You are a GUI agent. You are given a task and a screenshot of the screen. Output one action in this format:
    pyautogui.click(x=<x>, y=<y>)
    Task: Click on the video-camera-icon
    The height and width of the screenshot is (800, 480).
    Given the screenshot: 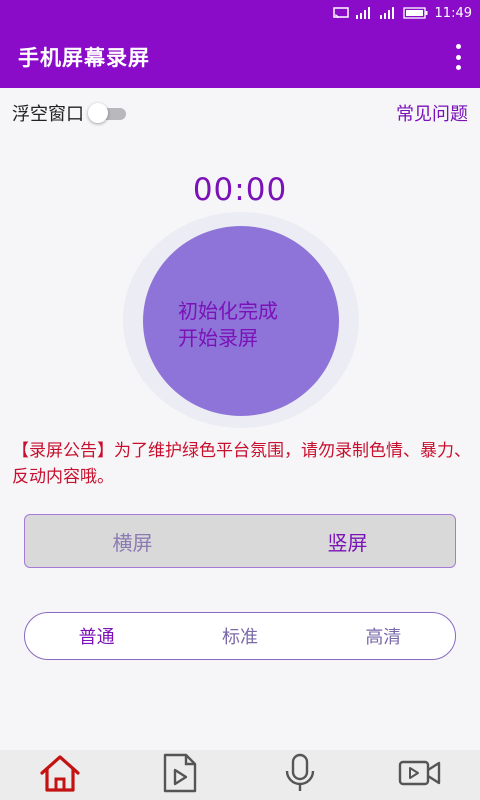 What is the action you would take?
    pyautogui.click(x=420, y=775)
    